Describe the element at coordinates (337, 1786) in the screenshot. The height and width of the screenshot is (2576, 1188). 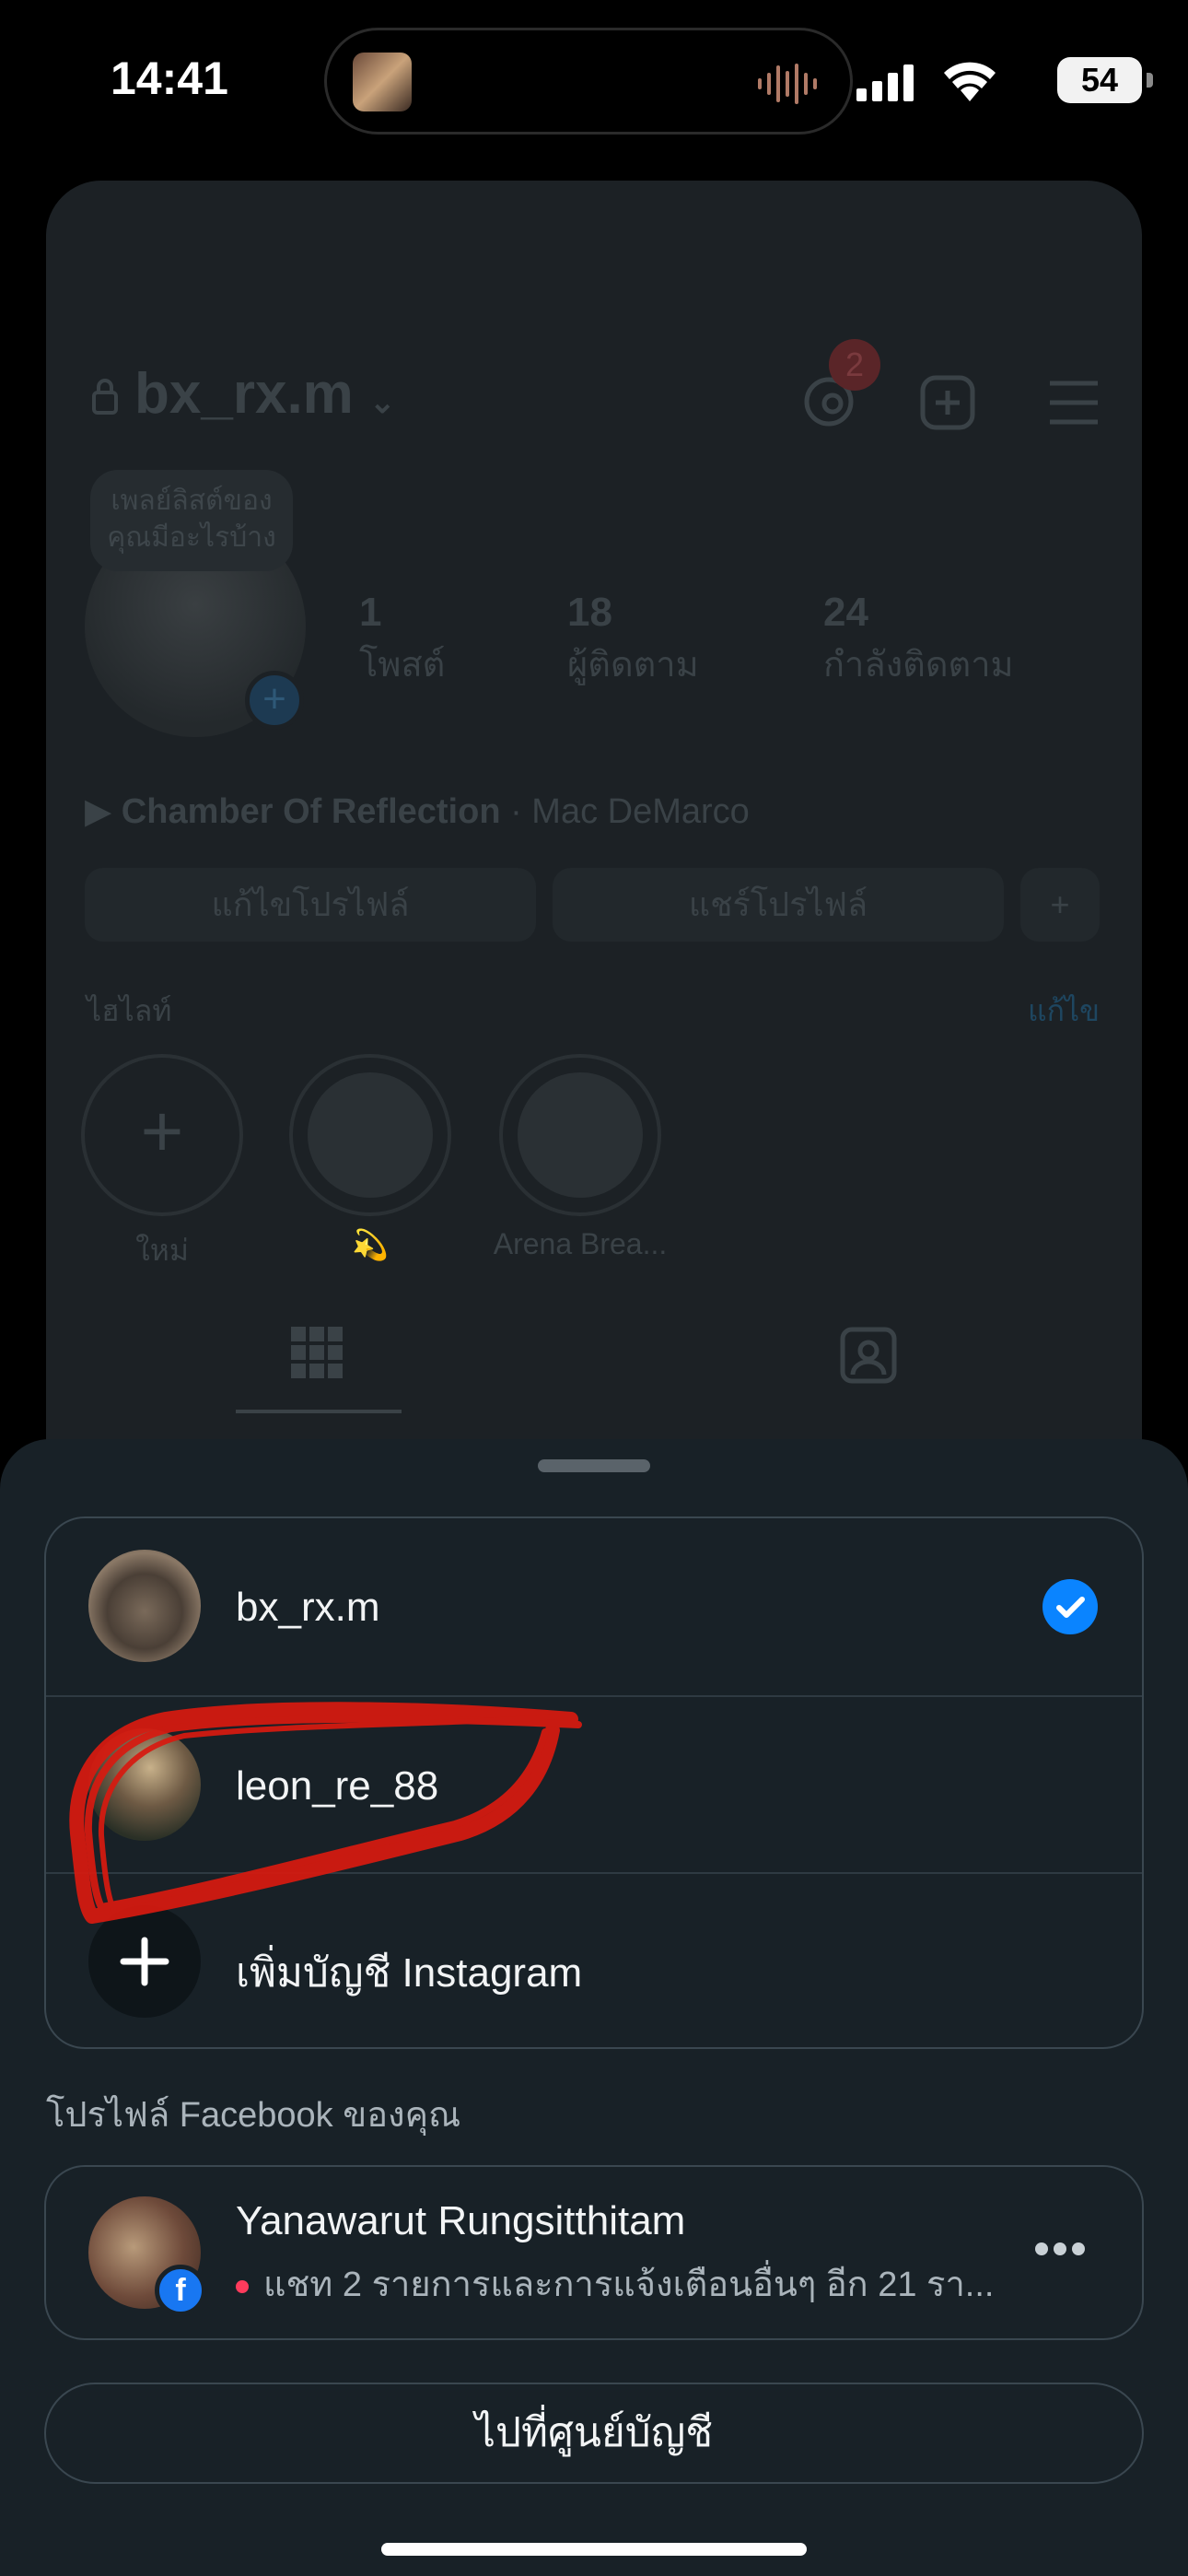
I see `account-username: leon_re_88` at that location.